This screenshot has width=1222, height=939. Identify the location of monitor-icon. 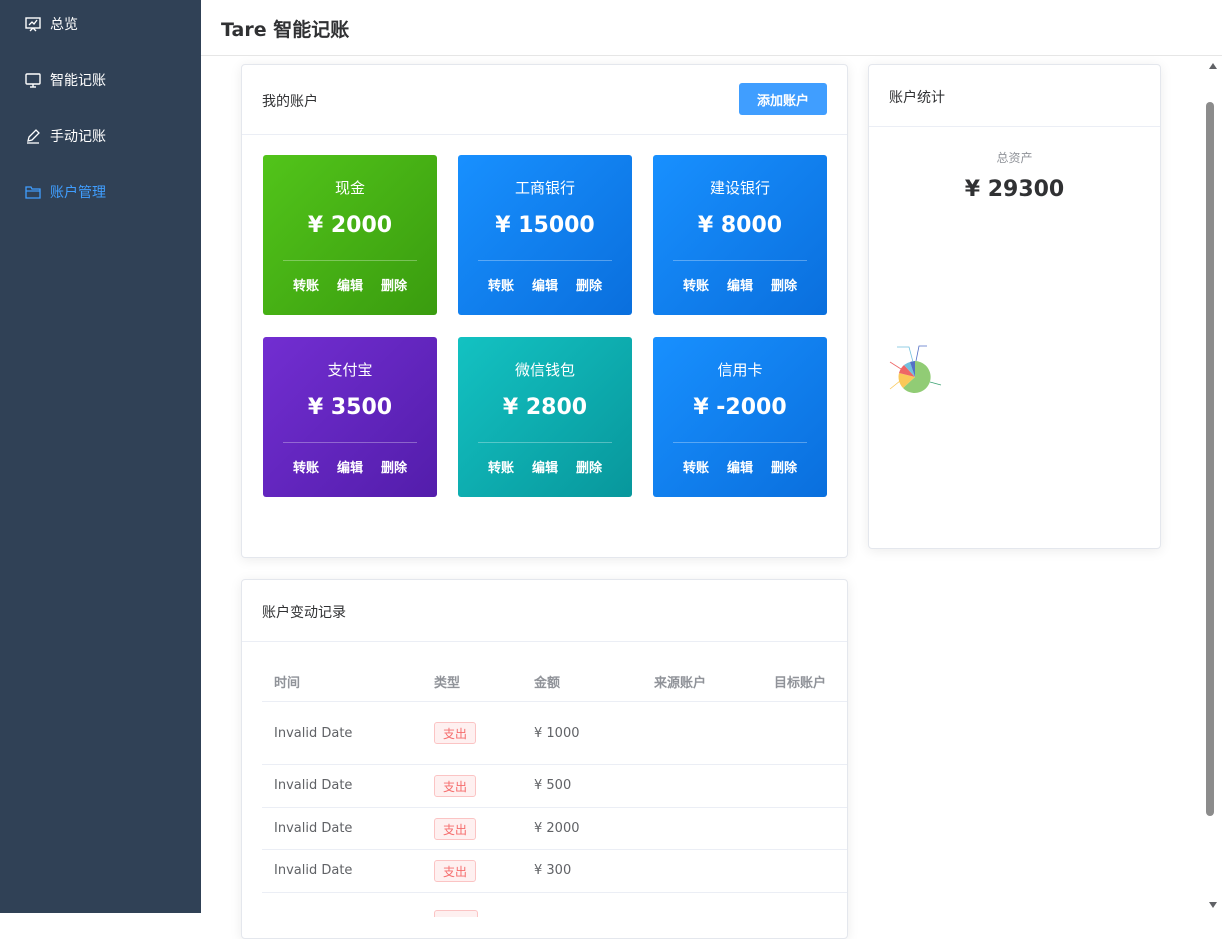
(33, 80).